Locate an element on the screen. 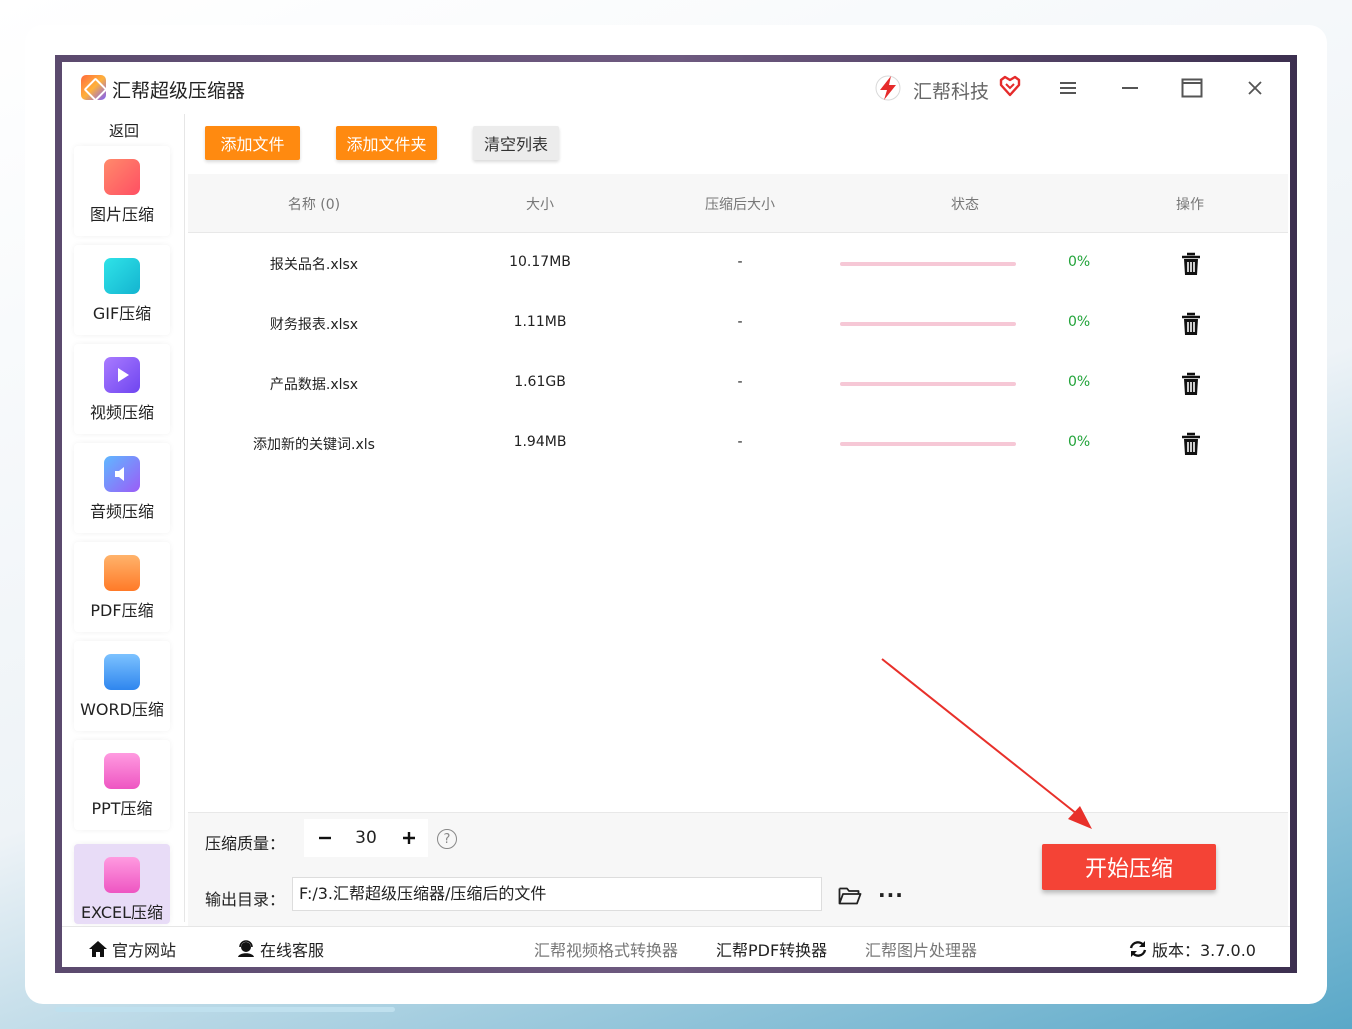 Image resolution: width=1352 pixels, height=1029 pixels. file-size: 1.94MB is located at coordinates (540, 442).